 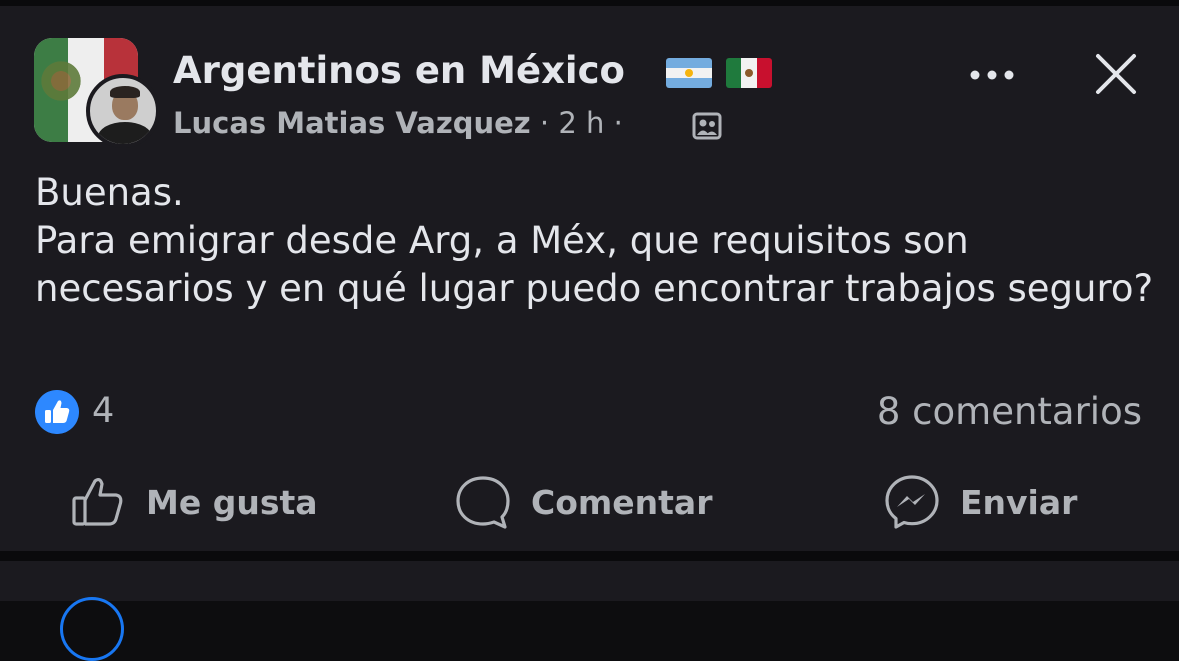 What do you see at coordinates (589, 556) in the screenshot?
I see `feed-divider` at bounding box center [589, 556].